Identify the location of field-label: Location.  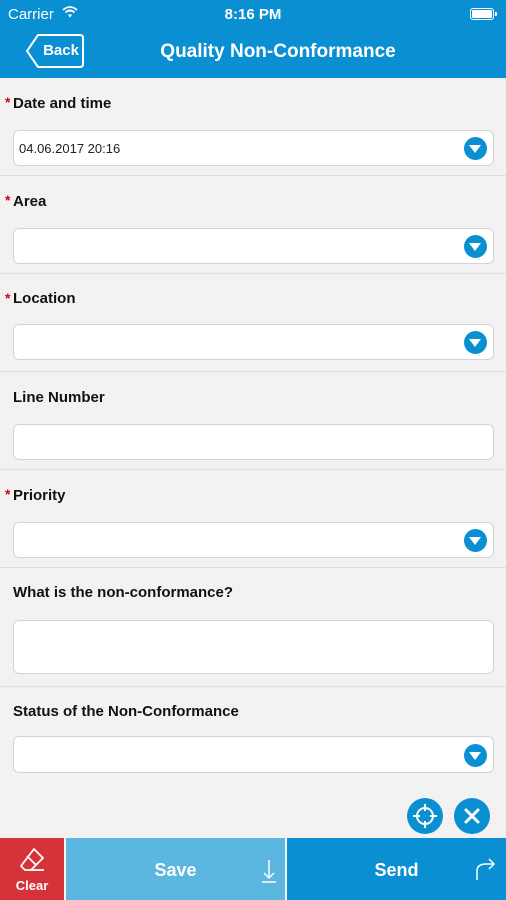
(44, 298).